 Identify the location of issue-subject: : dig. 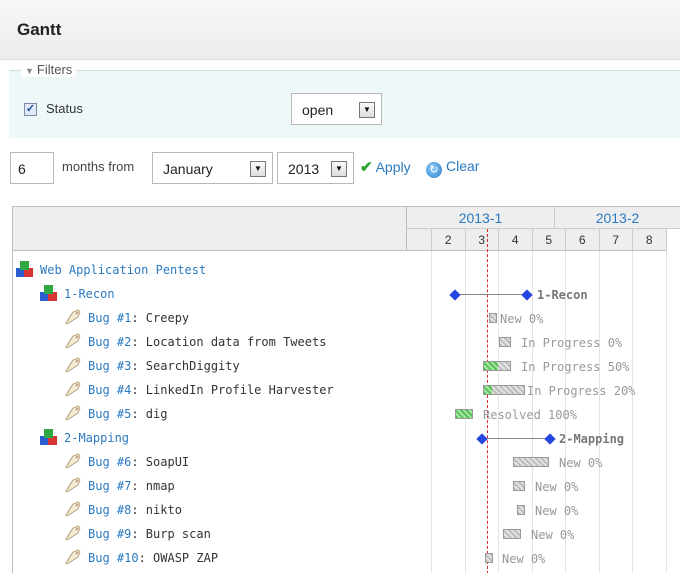
(149, 414).